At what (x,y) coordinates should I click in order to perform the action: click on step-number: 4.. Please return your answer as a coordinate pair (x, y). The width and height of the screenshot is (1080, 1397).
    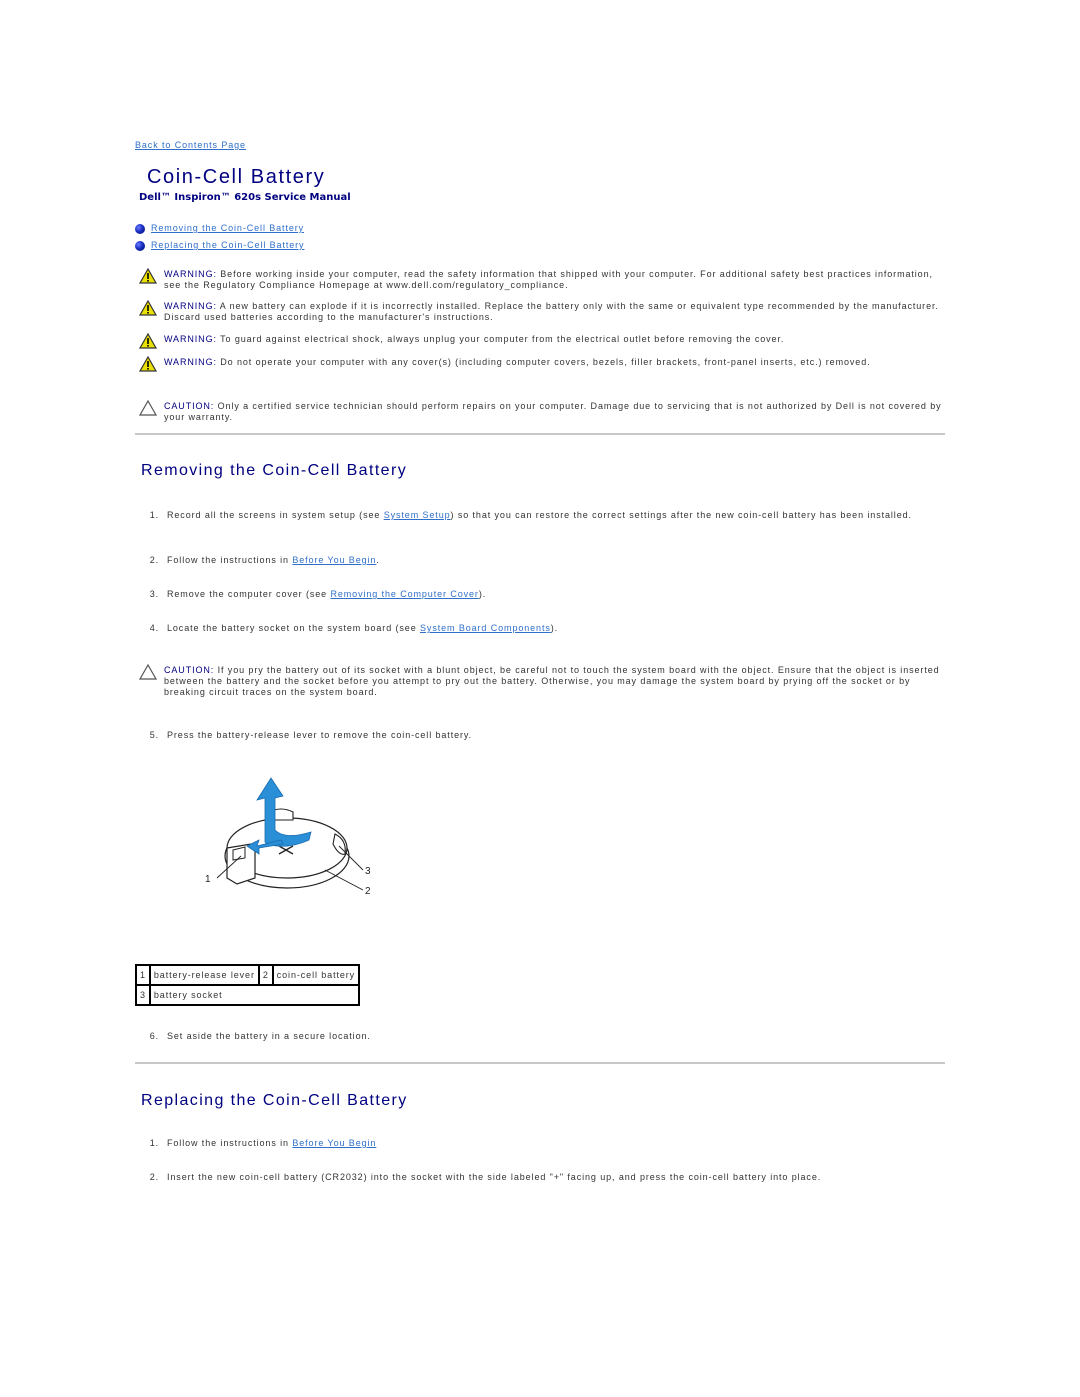
    Looking at the image, I should click on (154, 628).